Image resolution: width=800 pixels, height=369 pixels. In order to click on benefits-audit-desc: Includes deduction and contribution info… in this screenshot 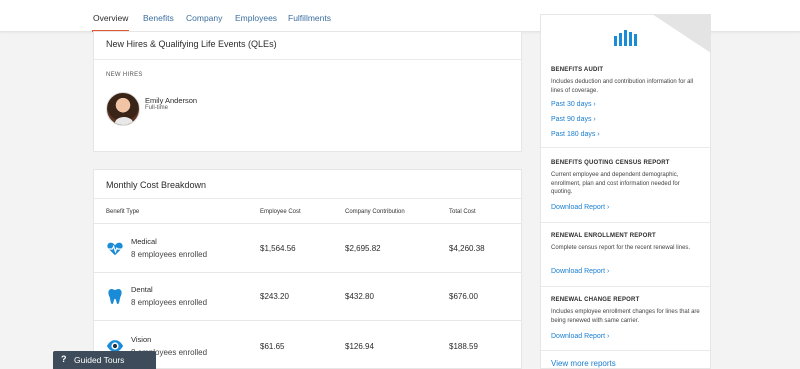, I will do `click(622, 86)`.